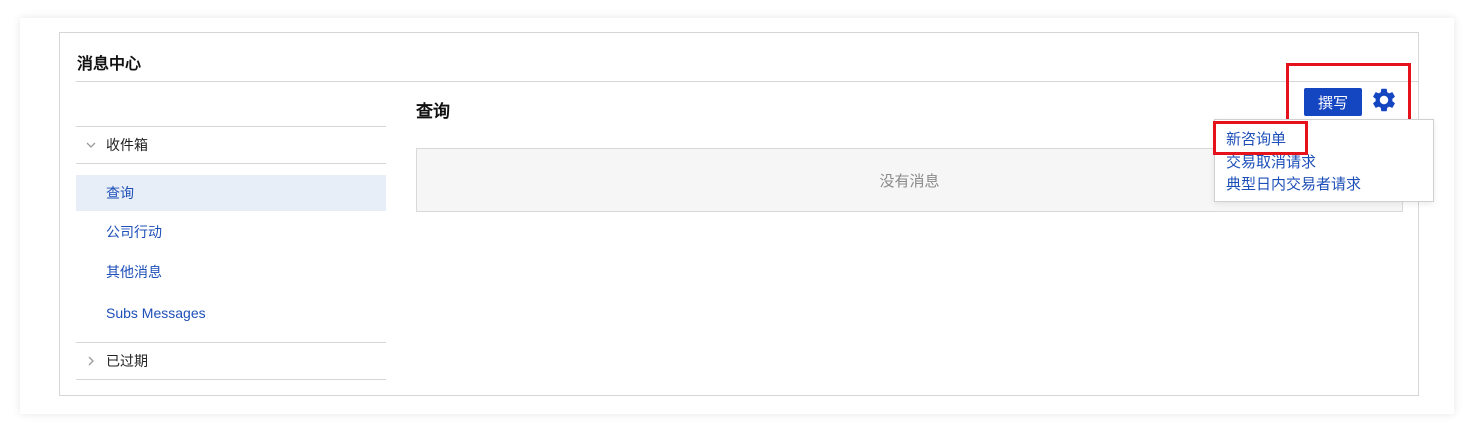 The width and height of the screenshot is (1474, 434). Describe the element at coordinates (91, 145) in the screenshot. I see `chevron-down-icon` at that location.